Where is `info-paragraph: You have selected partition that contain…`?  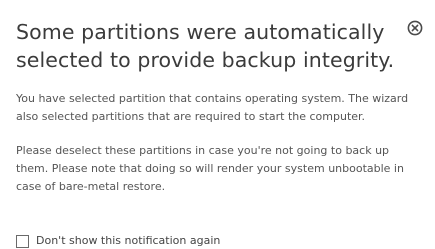
info-paragraph: You have selected partition that contain… is located at coordinates (212, 107).